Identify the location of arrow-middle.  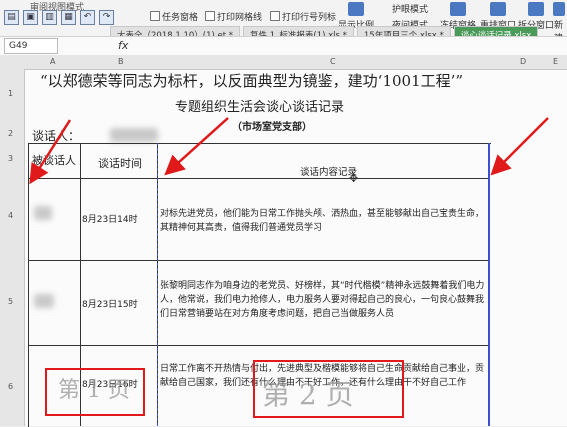
(196, 146).